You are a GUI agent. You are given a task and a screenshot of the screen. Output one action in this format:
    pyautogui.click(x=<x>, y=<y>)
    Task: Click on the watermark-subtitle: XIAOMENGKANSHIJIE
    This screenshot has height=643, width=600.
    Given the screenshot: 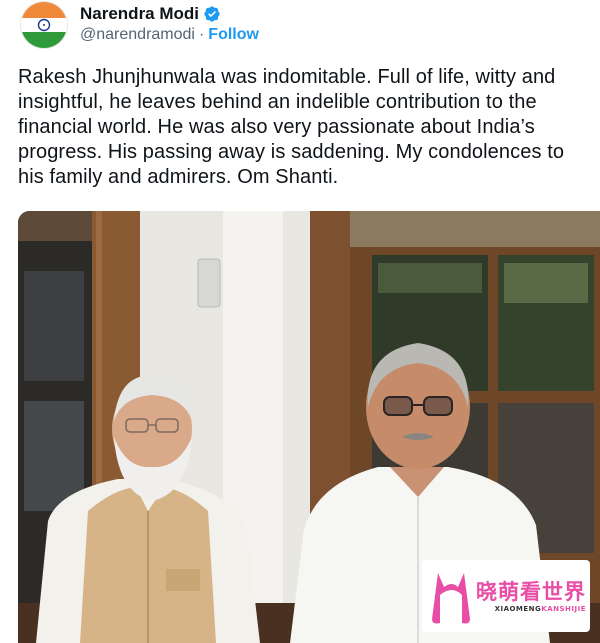 What is the action you would take?
    pyautogui.click(x=531, y=609)
    